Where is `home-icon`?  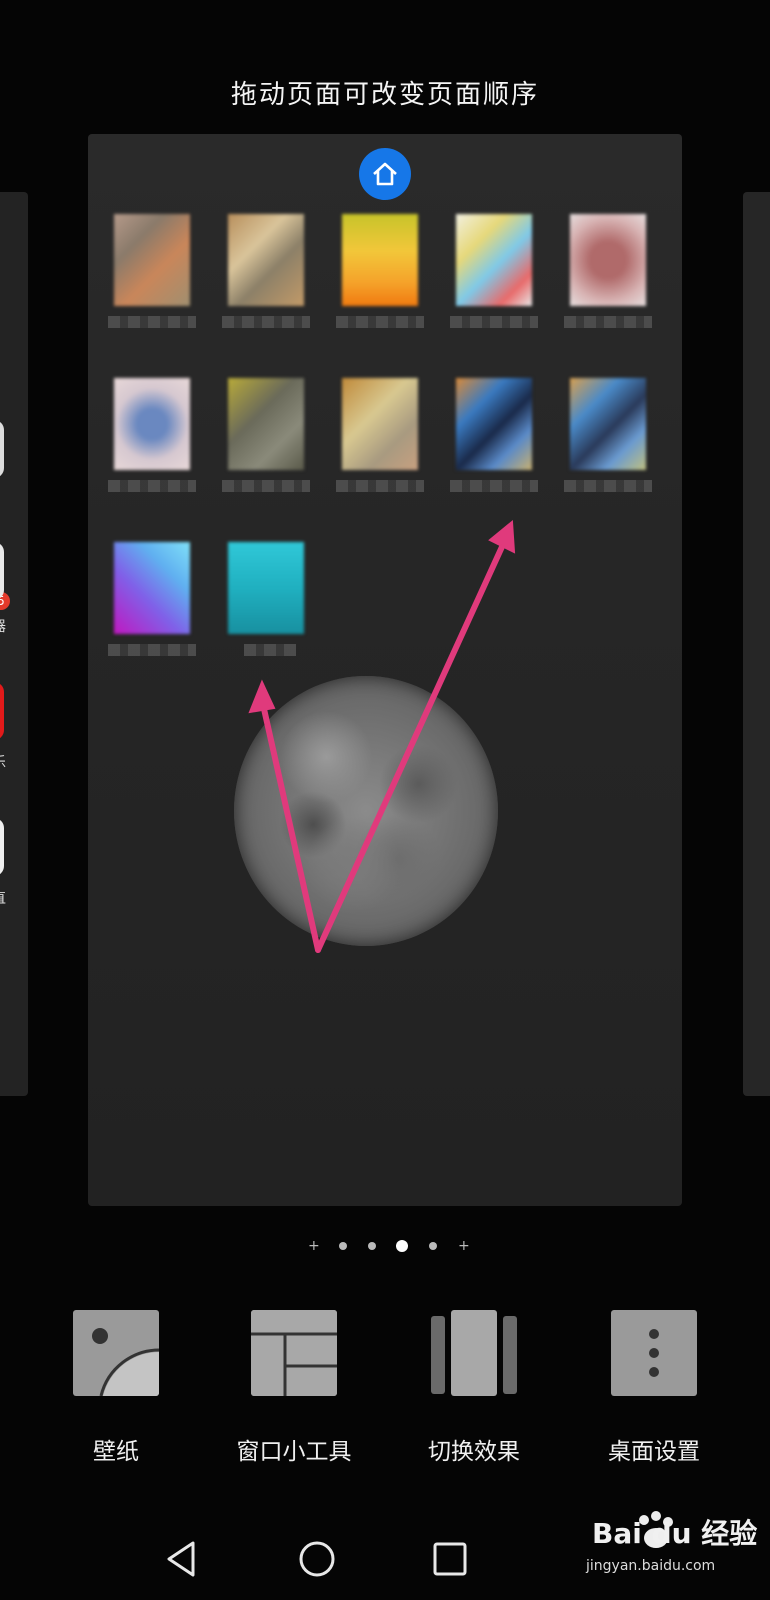
home-icon is located at coordinates (385, 174).